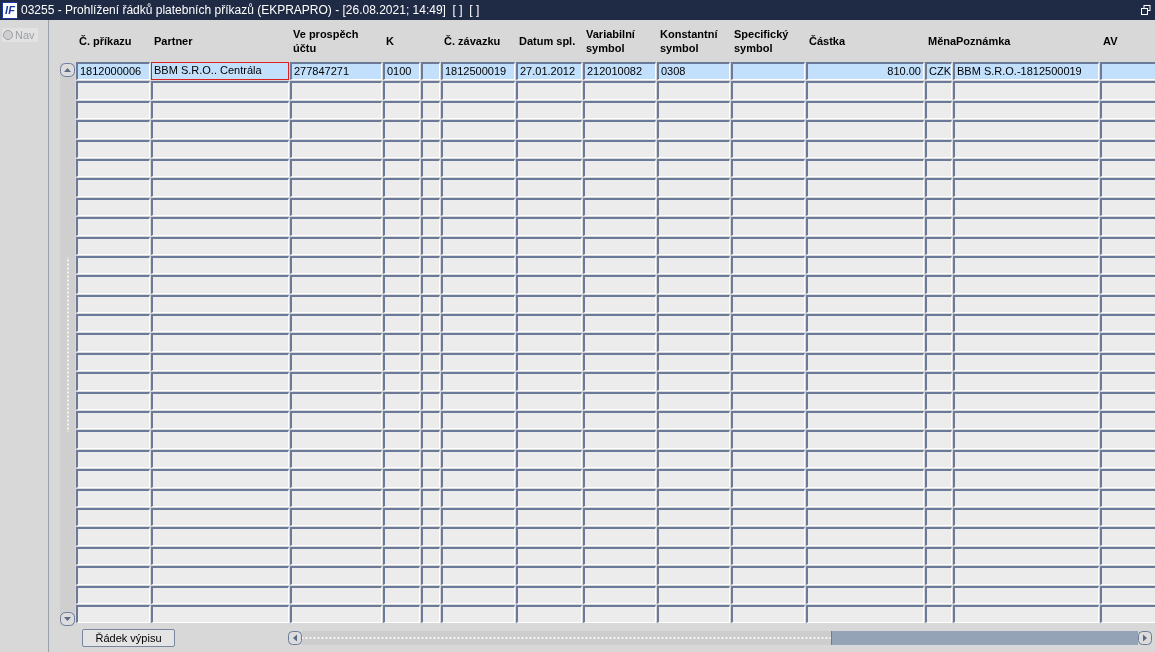 The width and height of the screenshot is (1155, 652). What do you see at coordinates (693, 71) in the screenshot?
I see `table-cell: 0308` at bounding box center [693, 71].